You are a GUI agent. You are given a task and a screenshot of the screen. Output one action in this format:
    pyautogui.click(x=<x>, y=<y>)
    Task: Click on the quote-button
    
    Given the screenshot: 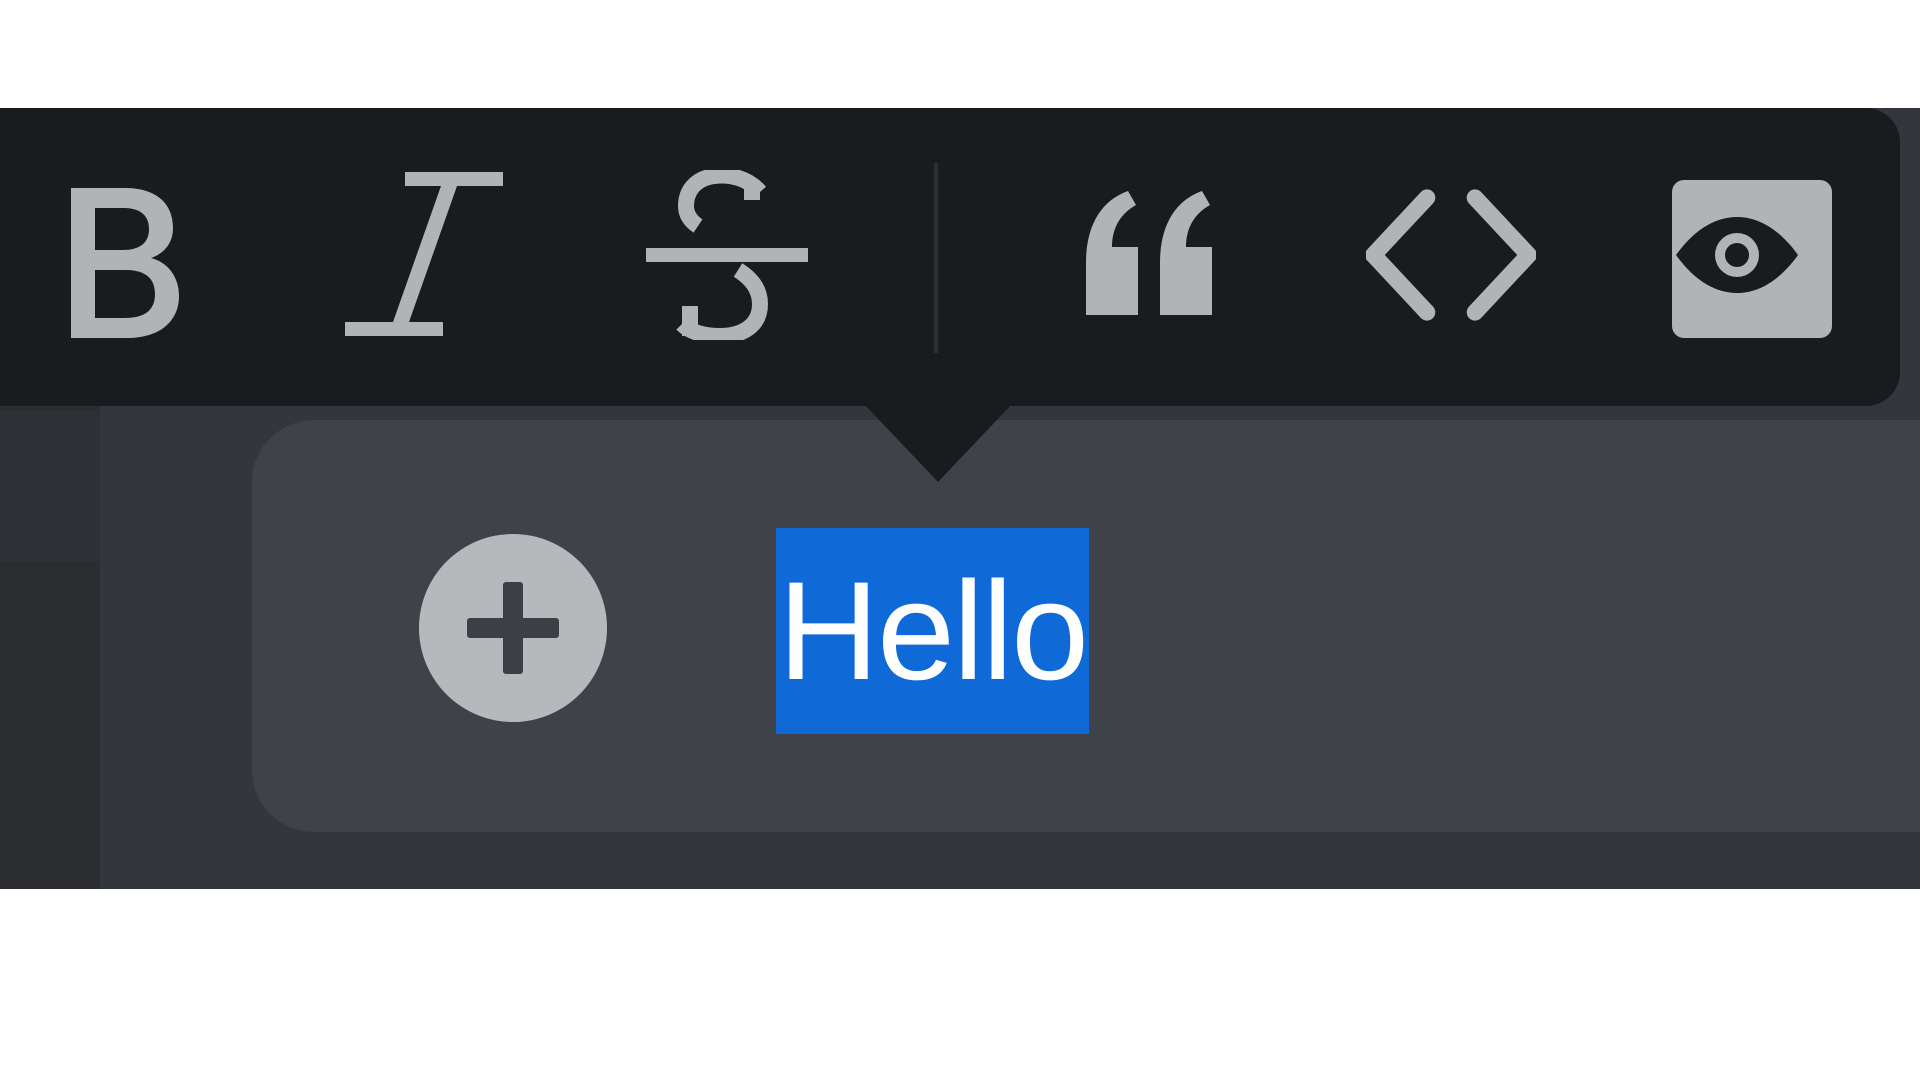 What is the action you would take?
    pyautogui.click(x=1151, y=255)
    